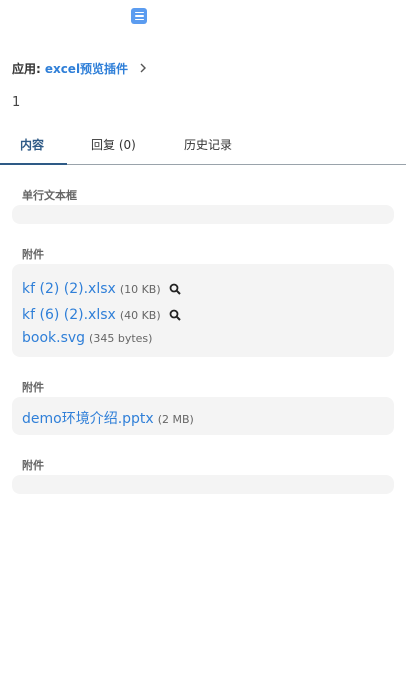 The height and width of the screenshot is (679, 406). I want to click on app-breadcrumb: 应用: excel预览插件, so click(81, 68).